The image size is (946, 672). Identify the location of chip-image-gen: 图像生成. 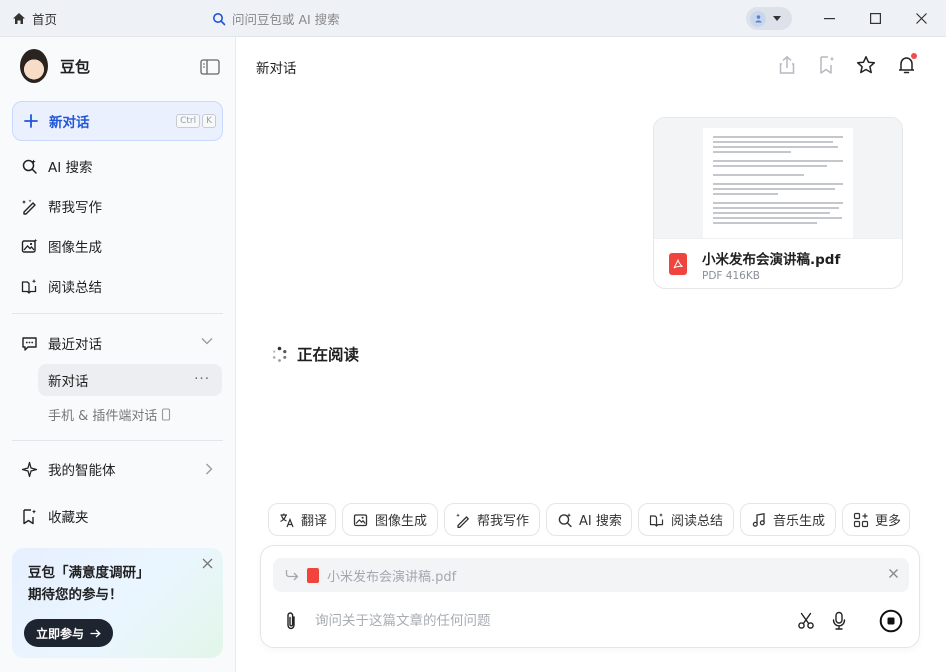
(390, 519).